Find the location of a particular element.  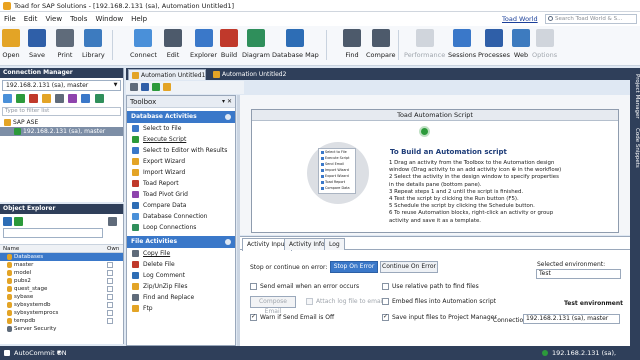

disconnect-icon is located at coordinates (34, 98).